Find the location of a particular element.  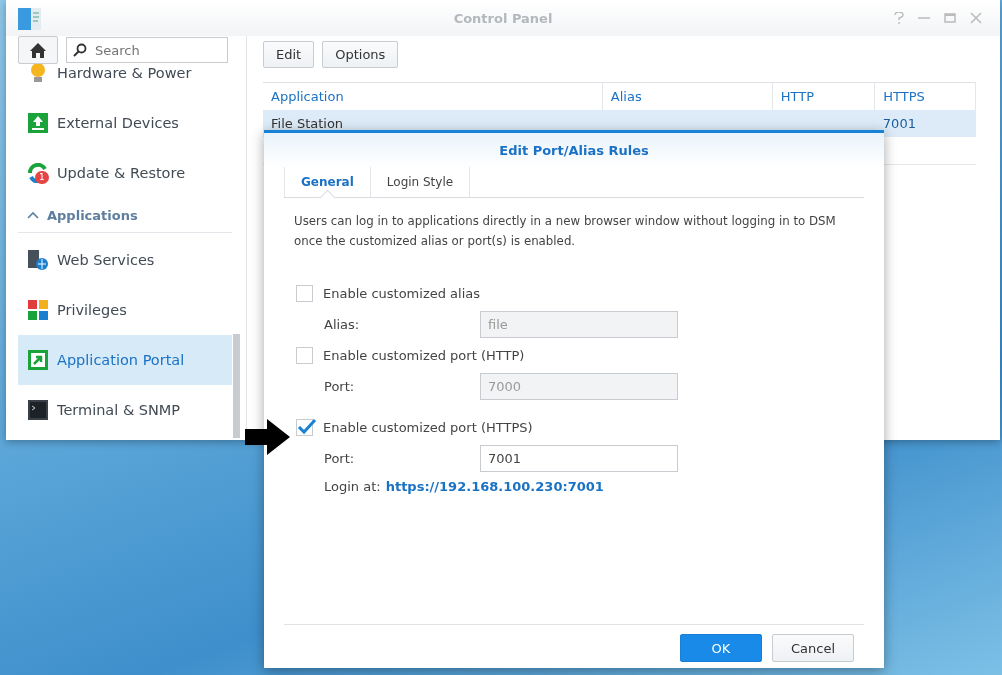

section-label: Applications is located at coordinates (92, 215).